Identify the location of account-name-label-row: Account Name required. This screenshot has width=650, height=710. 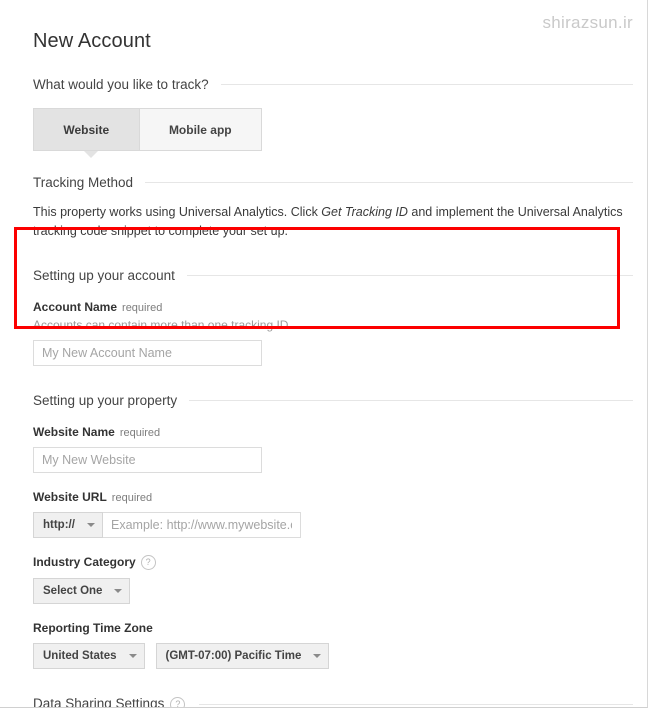
(333, 307).